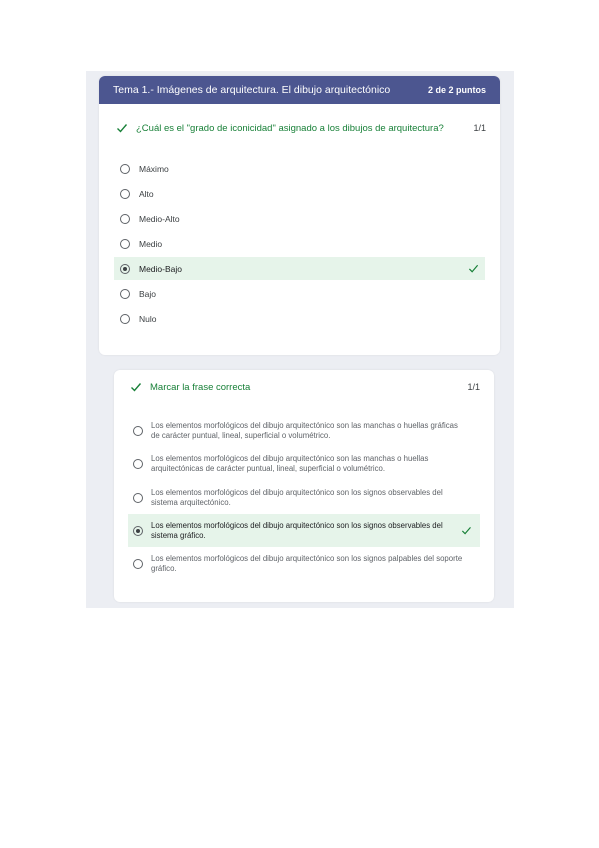 The width and height of the screenshot is (599, 848). What do you see at coordinates (479, 128) in the screenshot?
I see `question-1-score: 1/1` at bounding box center [479, 128].